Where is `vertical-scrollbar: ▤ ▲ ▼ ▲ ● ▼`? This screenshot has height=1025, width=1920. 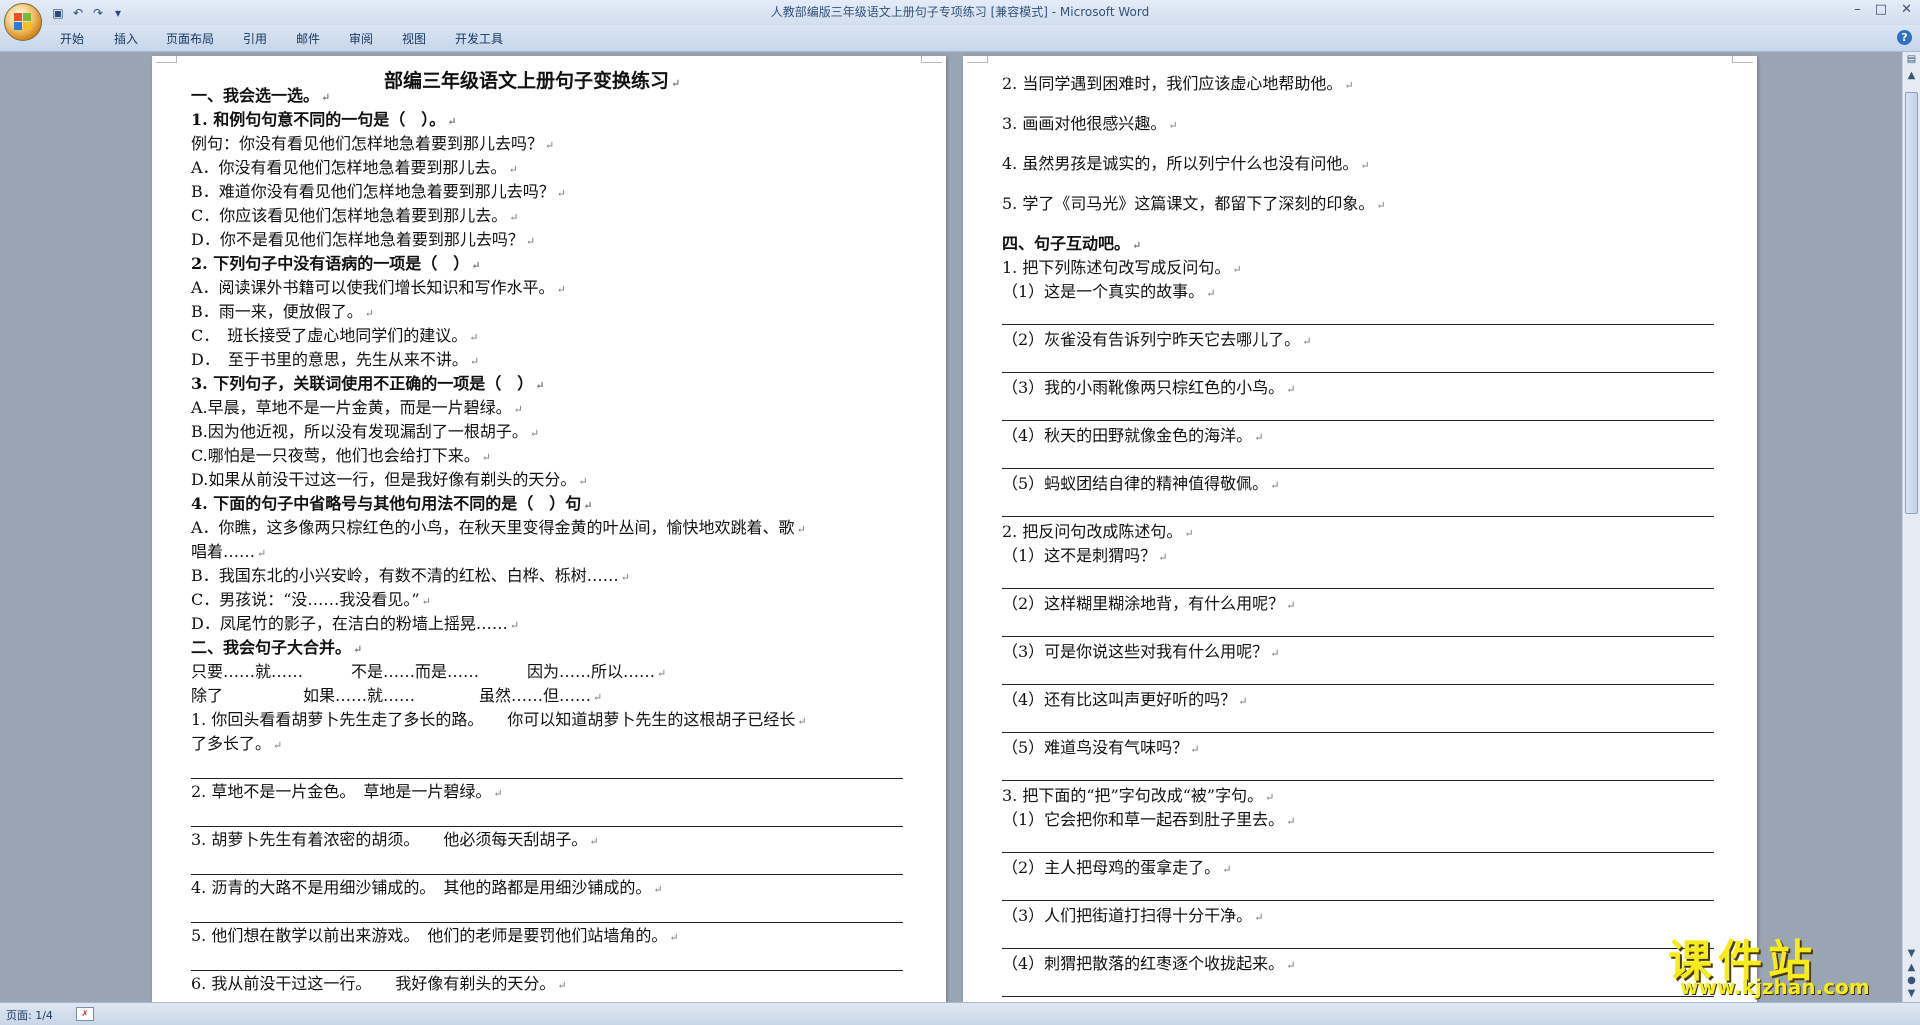
vertical-scrollbar: ▤ ▲ ▼ ▲ ● ▼ is located at coordinates (1911, 527).